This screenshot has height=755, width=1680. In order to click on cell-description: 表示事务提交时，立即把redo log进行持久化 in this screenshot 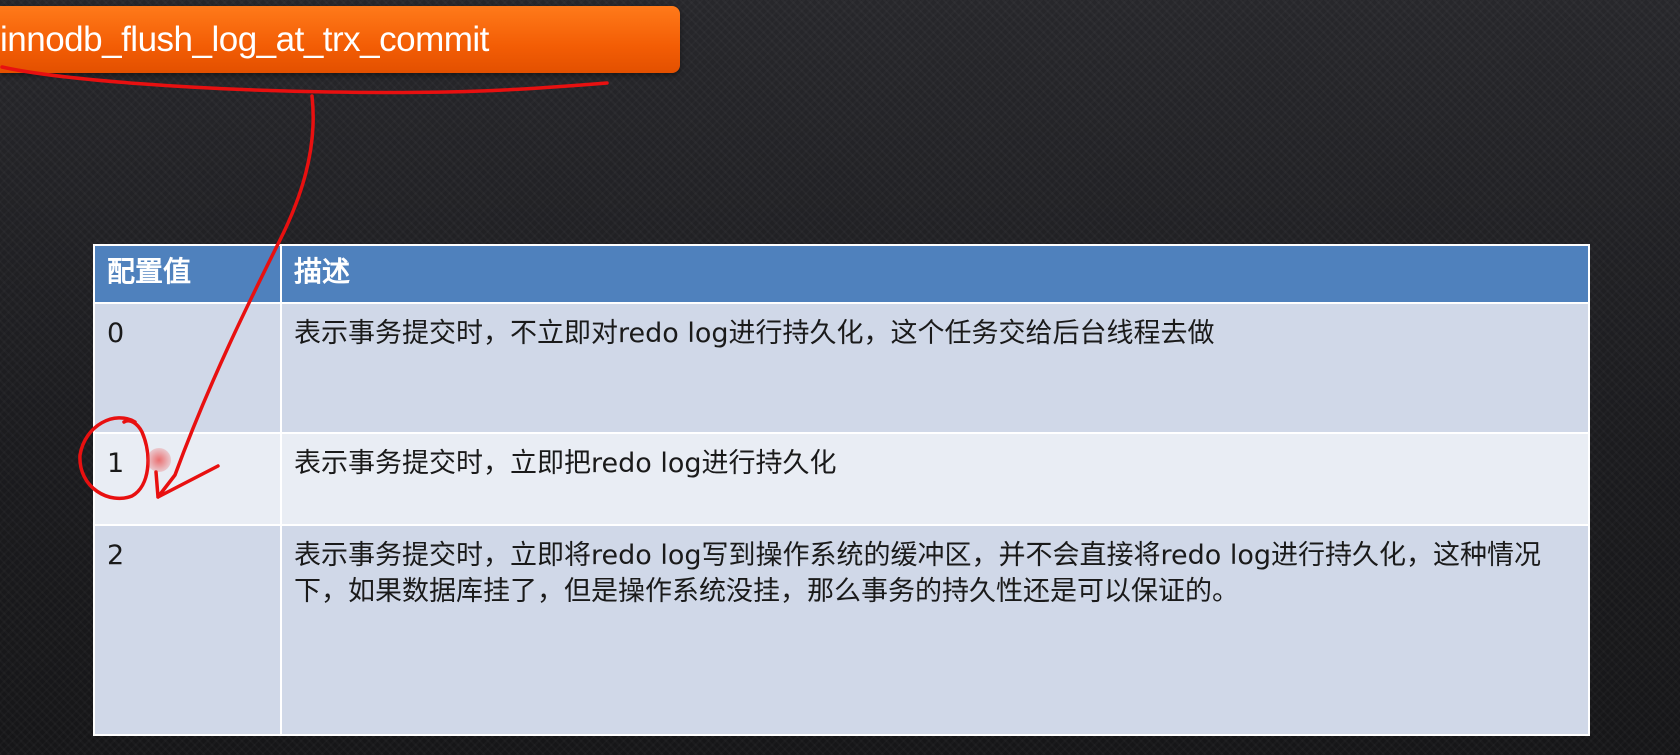, I will do `click(935, 479)`.